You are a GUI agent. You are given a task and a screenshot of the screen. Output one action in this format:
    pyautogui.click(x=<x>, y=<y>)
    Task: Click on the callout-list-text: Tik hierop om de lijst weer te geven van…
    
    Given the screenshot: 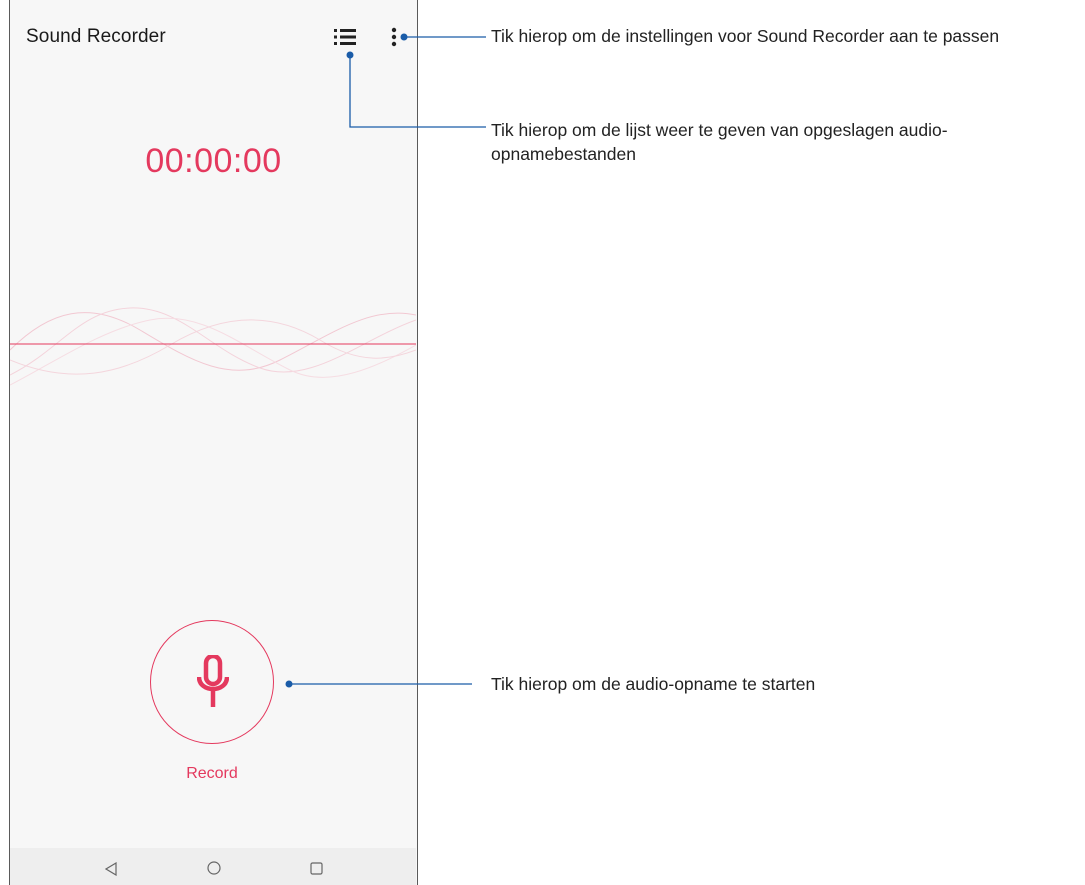 What is the action you would take?
    pyautogui.click(x=719, y=142)
    